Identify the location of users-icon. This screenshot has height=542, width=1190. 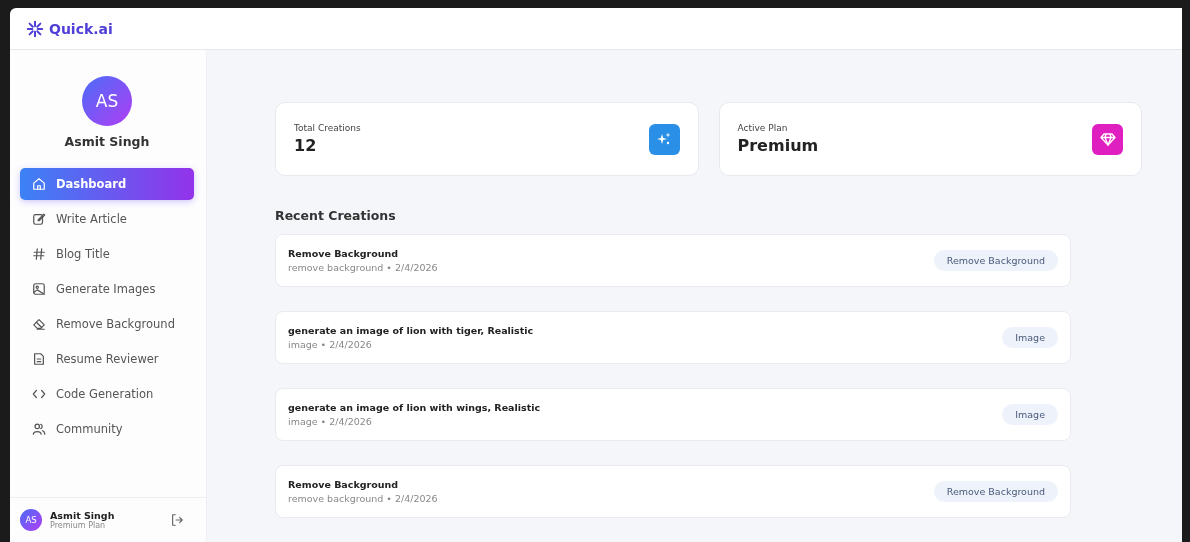
(39, 429).